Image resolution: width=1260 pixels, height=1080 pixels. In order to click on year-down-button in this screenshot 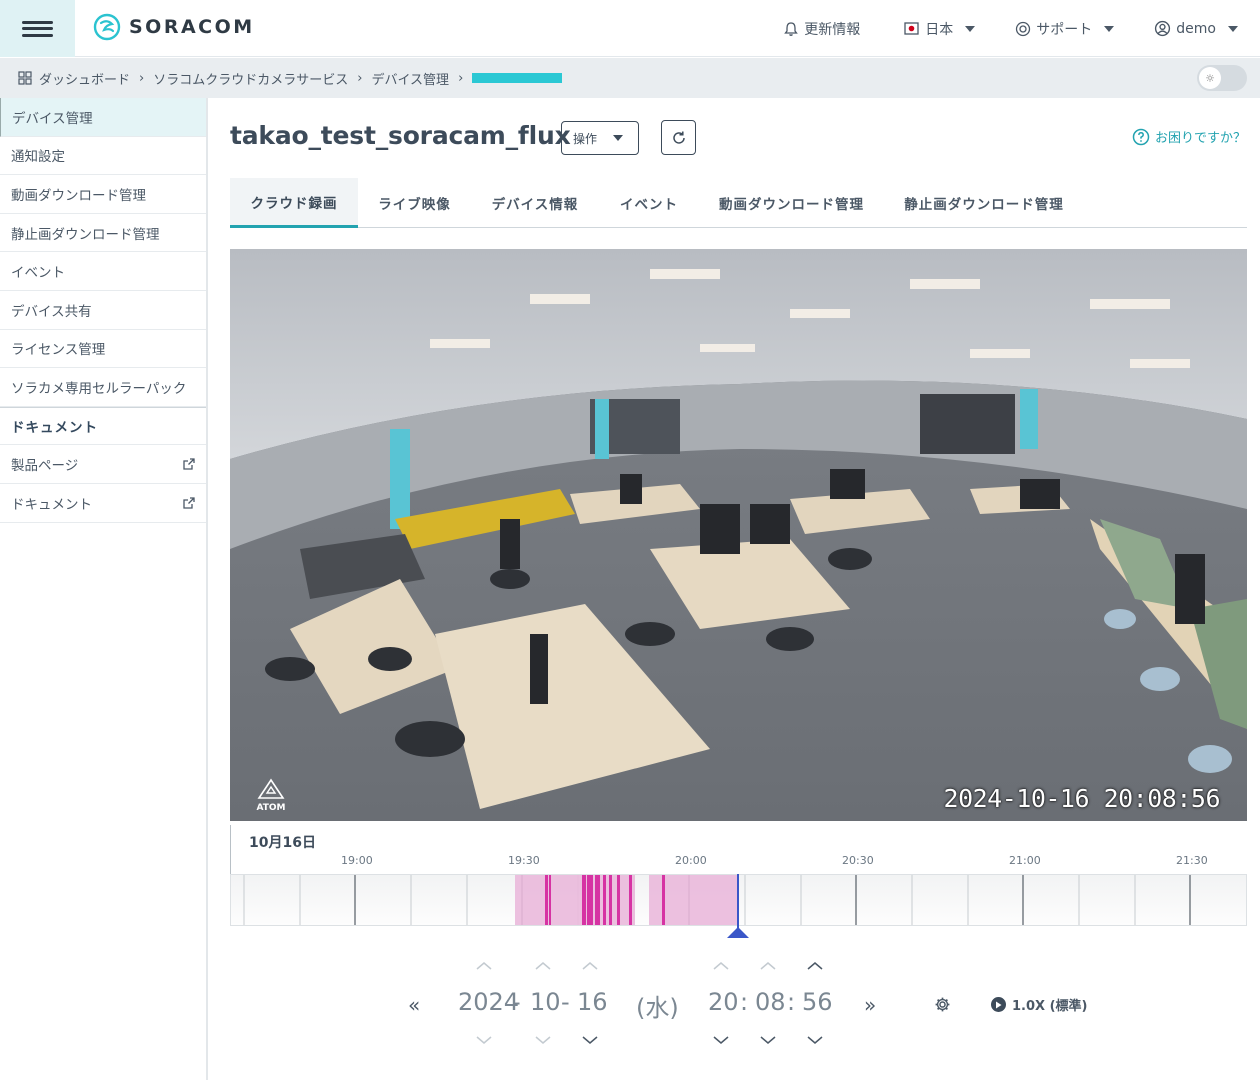, I will do `click(484, 1040)`.